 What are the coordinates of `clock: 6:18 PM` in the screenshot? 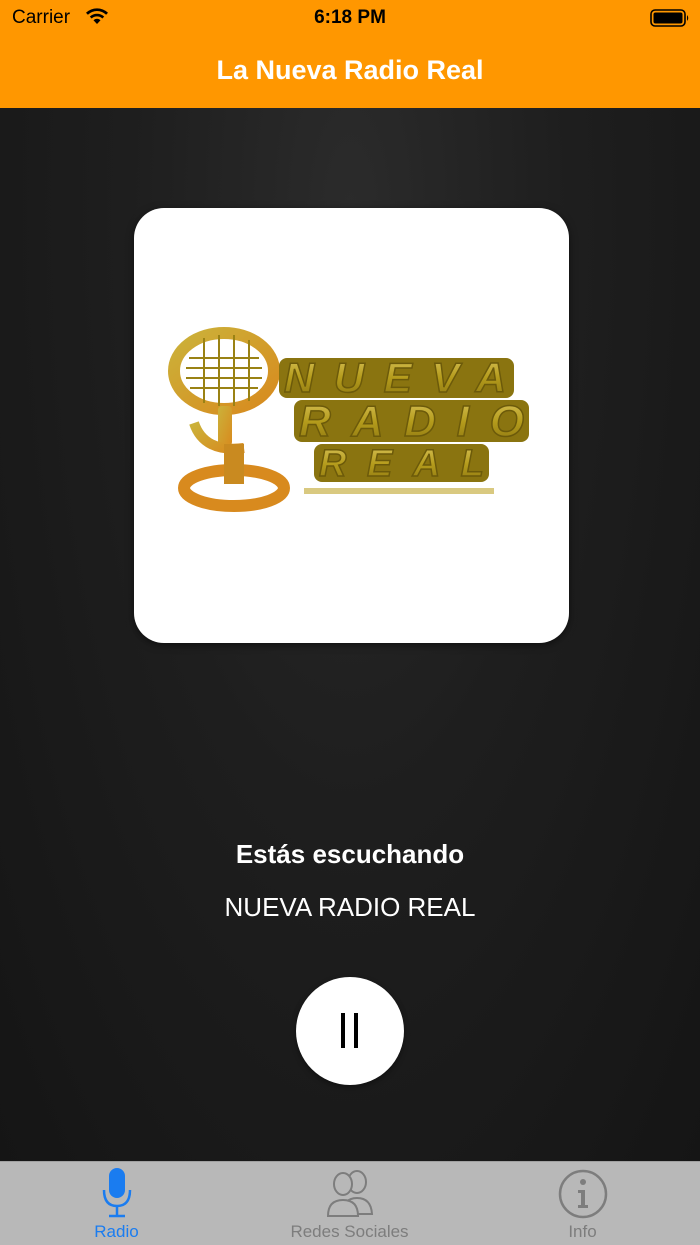 It's located at (350, 17).